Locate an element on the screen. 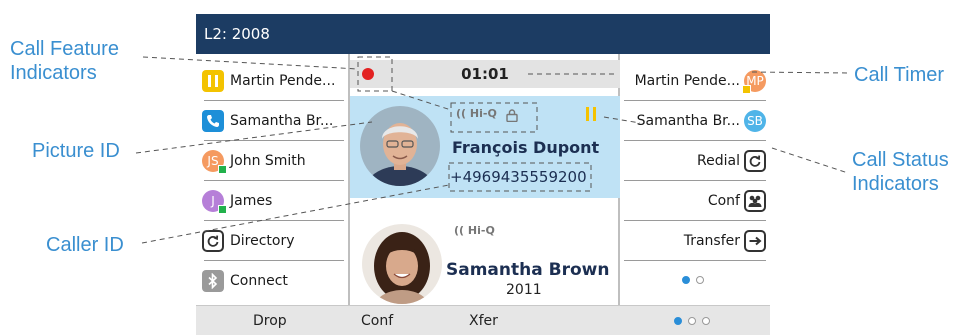 Image resolution: width=966 pixels, height=335 pixels. phone-icon is located at coordinates (213, 121).